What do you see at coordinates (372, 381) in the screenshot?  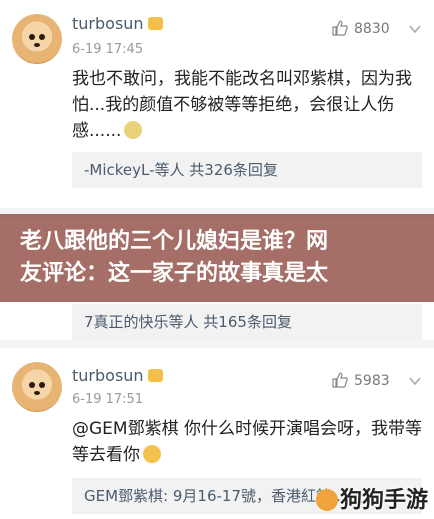 I see `like-count: 5983` at bounding box center [372, 381].